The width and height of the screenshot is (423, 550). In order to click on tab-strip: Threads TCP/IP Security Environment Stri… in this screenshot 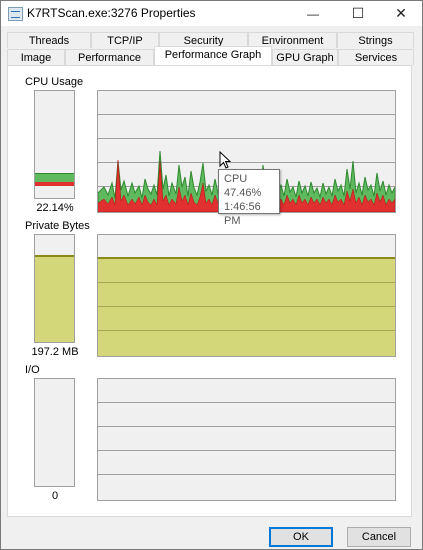, I will do `click(210, 49)`.